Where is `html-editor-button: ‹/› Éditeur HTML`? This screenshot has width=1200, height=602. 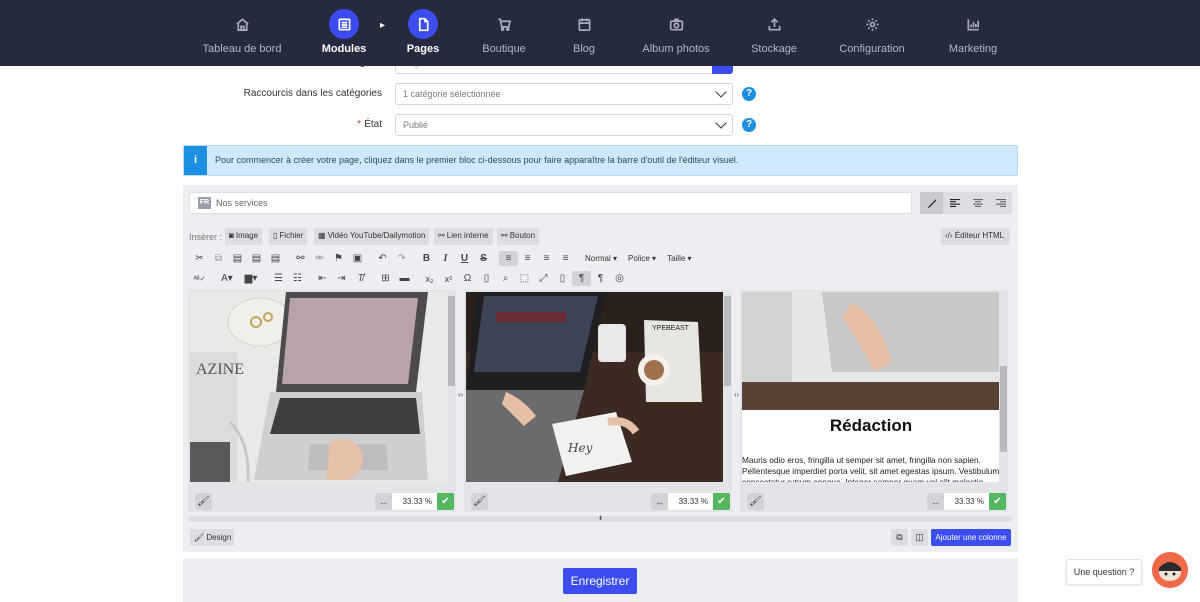
html-editor-button: ‹/› Éditeur HTML is located at coordinates (975, 236).